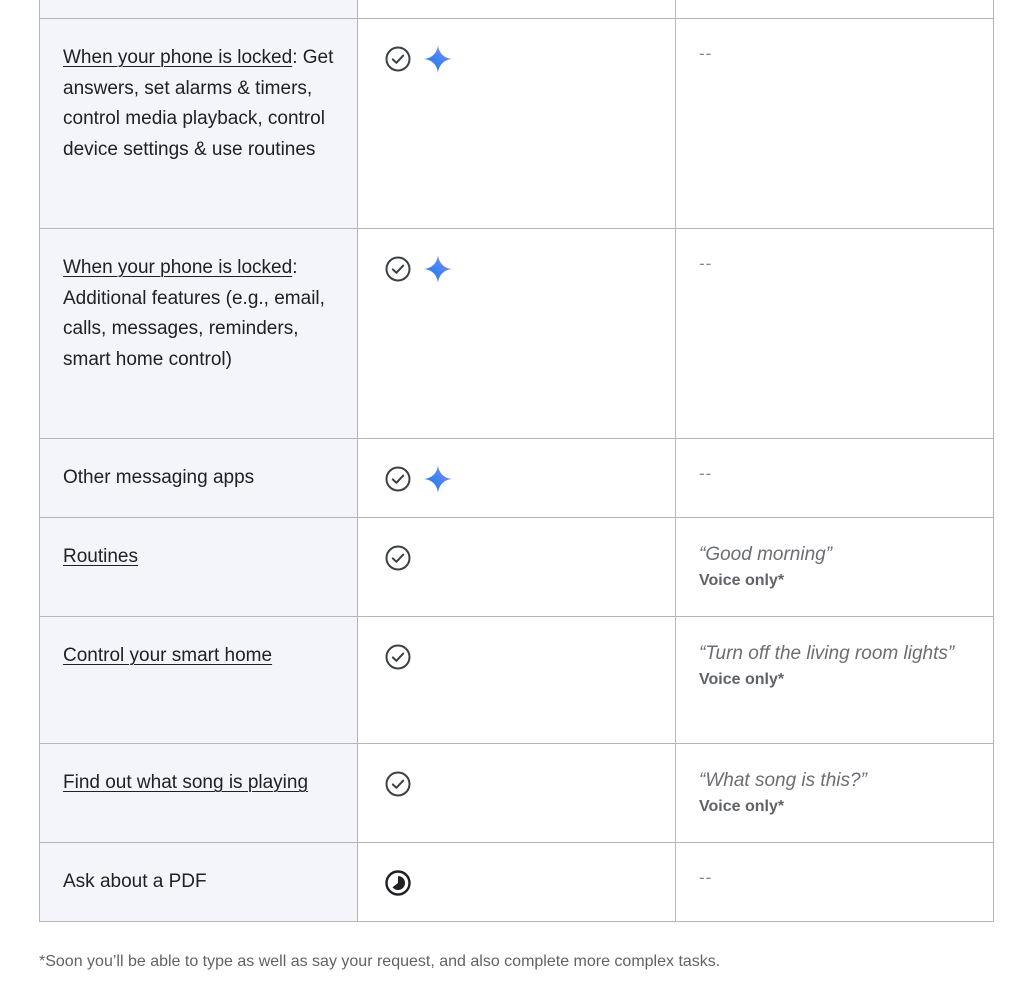 Image resolution: width=1024 pixels, height=1008 pixels. What do you see at coordinates (167, 655) in the screenshot?
I see `feature-link-smart-home: Control your smart home` at bounding box center [167, 655].